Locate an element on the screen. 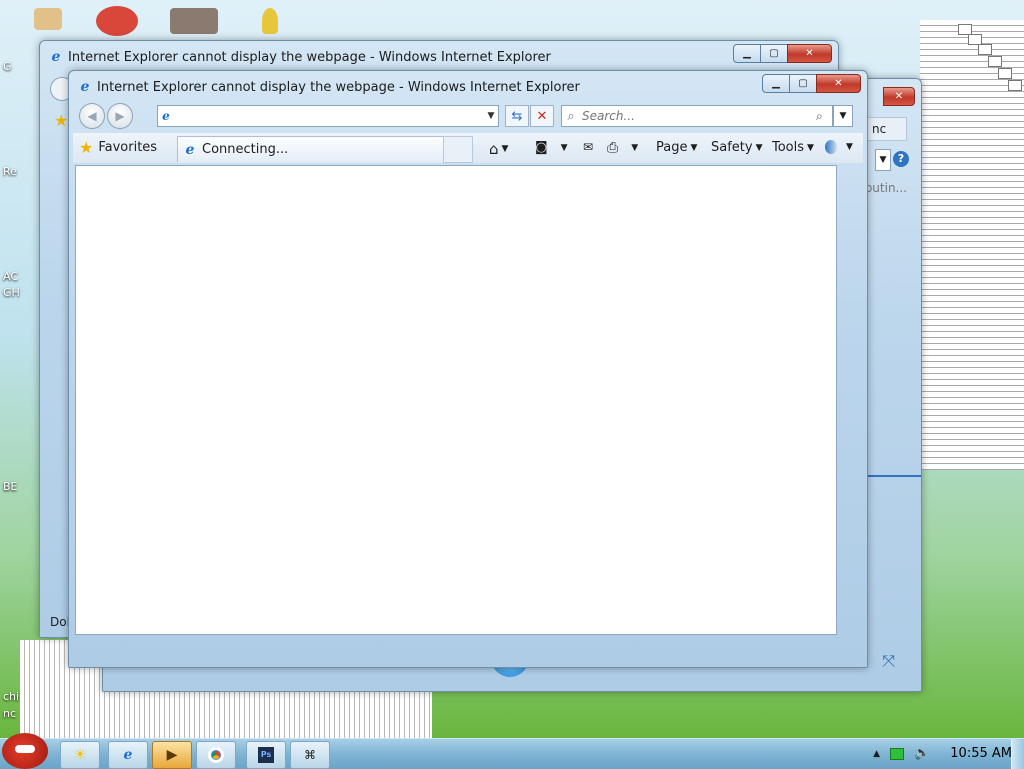 This screenshot has width=1024, height=769. favorites-button: ★ Favorites is located at coordinates (118, 147).